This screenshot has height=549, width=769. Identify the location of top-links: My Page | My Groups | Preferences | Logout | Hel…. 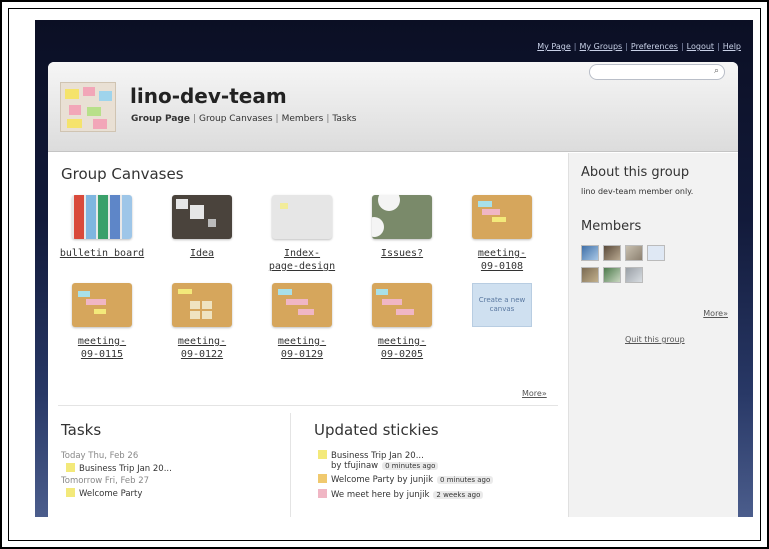
(639, 46).